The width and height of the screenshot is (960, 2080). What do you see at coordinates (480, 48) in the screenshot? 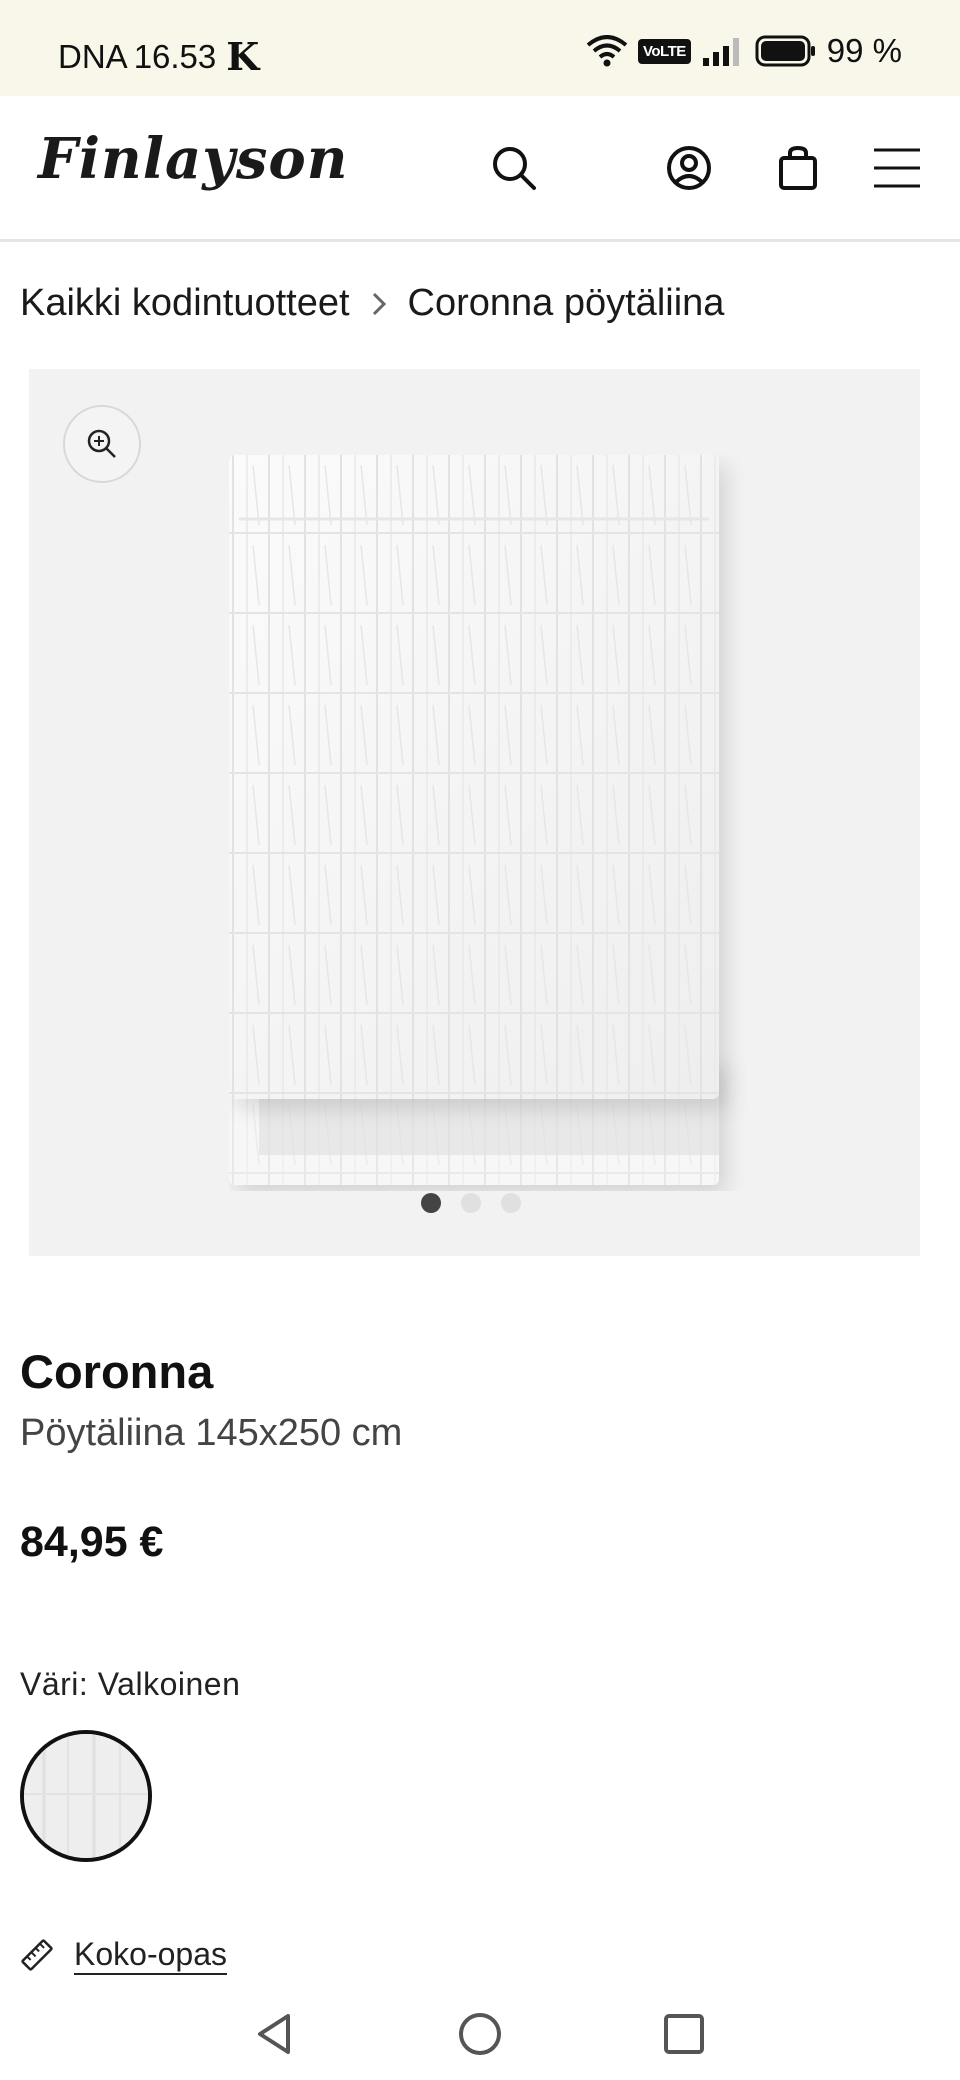
I see `status-bar: DNA 16.53 K VoLTE 99 %` at bounding box center [480, 48].